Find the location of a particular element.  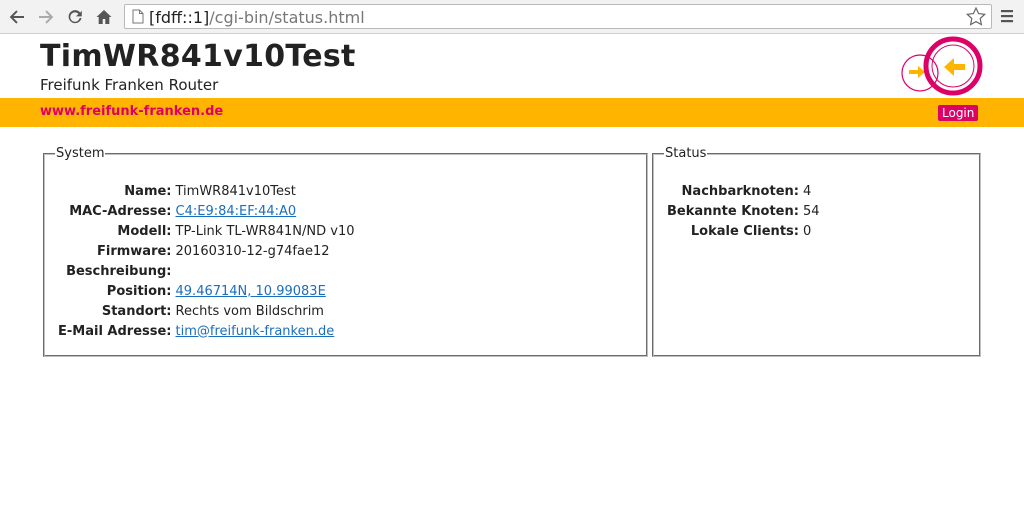

email-link: tim@freifunk-franken.de is located at coordinates (255, 331).